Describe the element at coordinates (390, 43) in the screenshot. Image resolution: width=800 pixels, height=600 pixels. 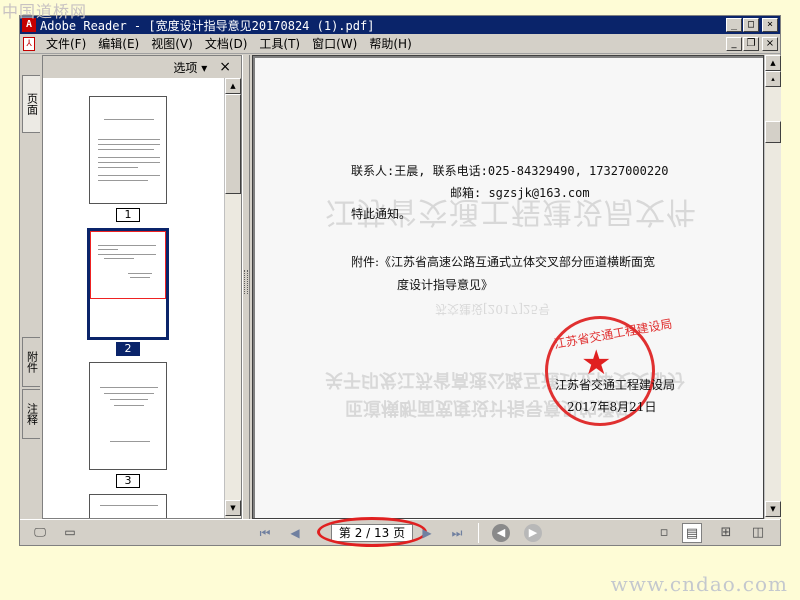
I see `menu-help: 帮助(H)` at that location.